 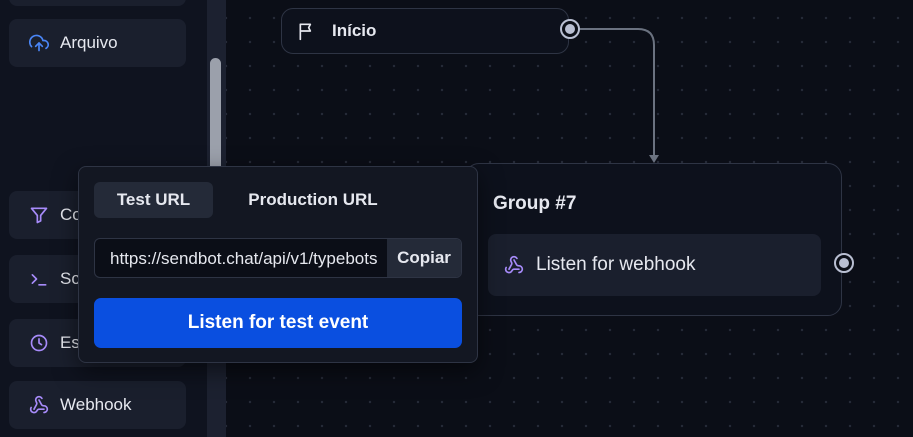 What do you see at coordinates (612, 92) in the screenshot?
I see `edge-start-to-group` at bounding box center [612, 92].